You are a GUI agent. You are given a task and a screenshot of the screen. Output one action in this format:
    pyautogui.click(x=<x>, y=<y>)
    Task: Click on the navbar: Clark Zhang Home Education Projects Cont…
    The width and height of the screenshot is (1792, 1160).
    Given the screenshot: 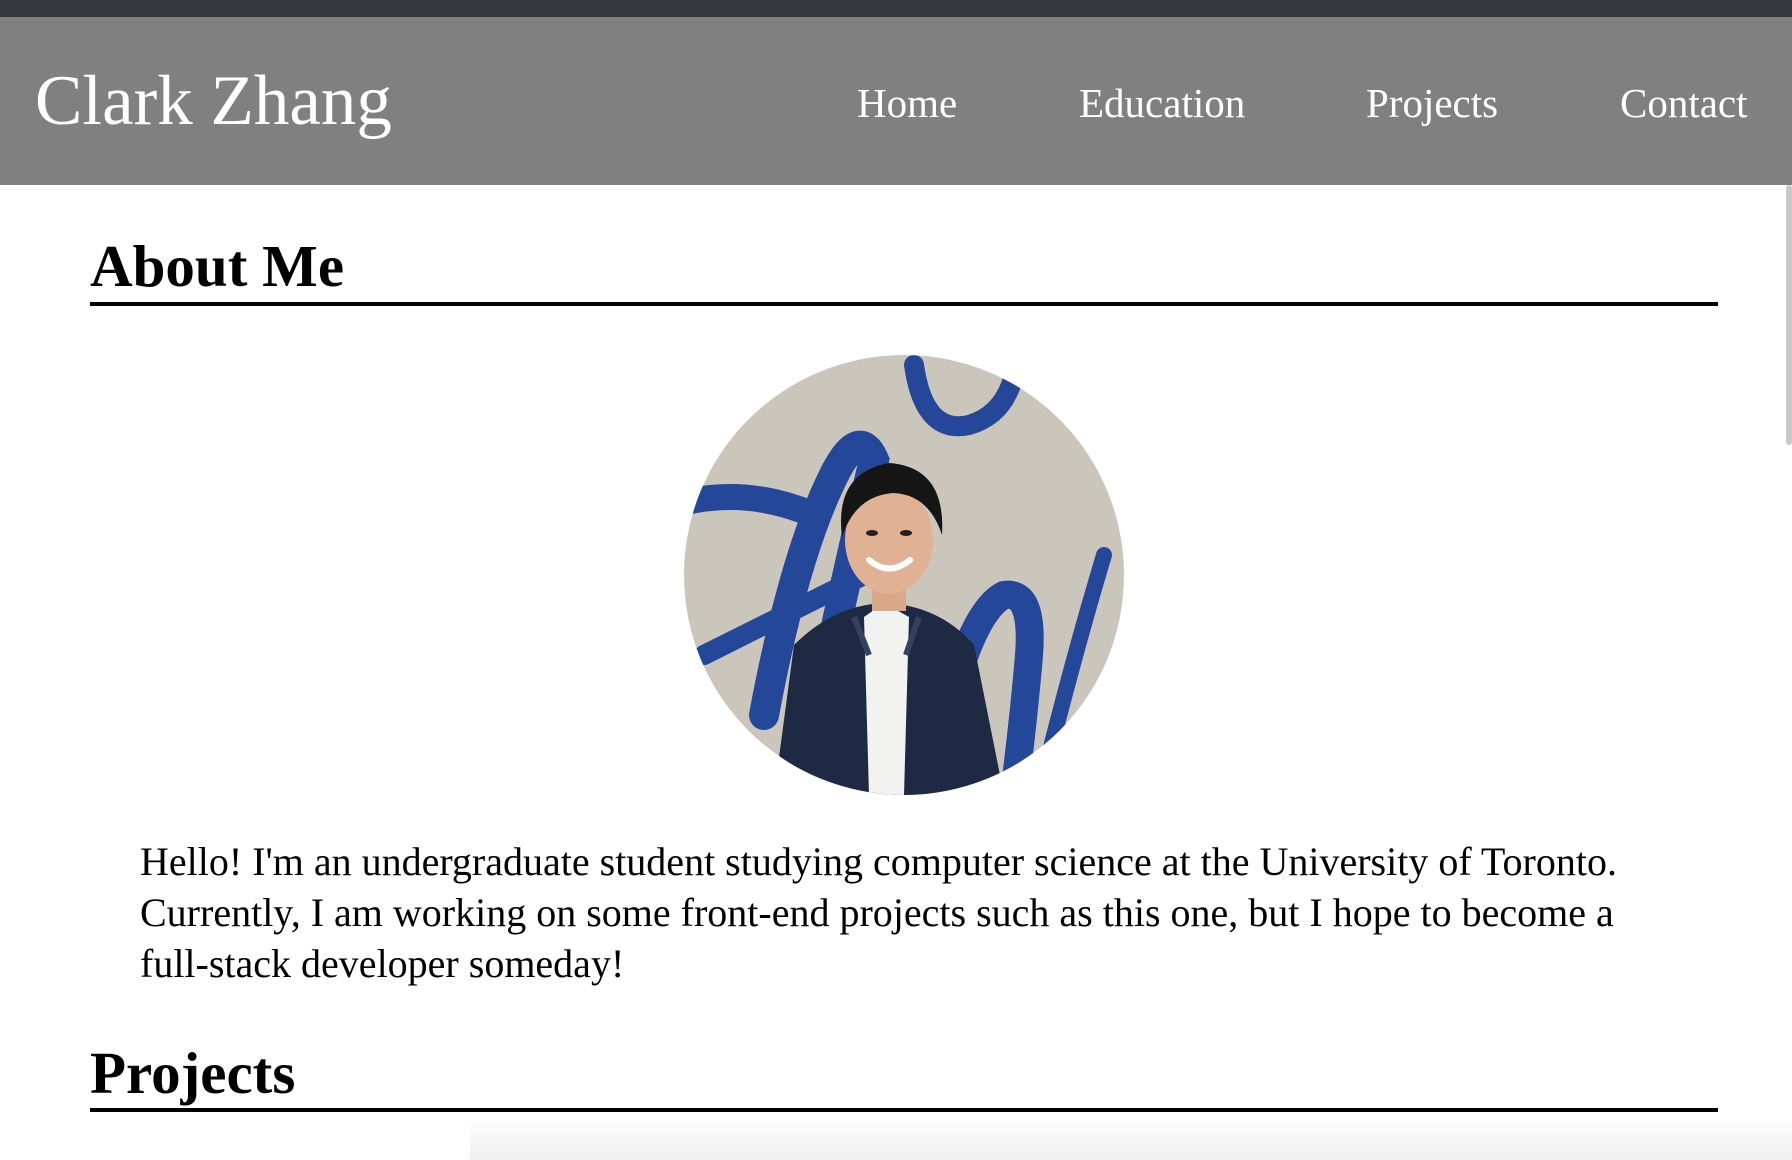 What is the action you would take?
    pyautogui.click(x=896, y=101)
    